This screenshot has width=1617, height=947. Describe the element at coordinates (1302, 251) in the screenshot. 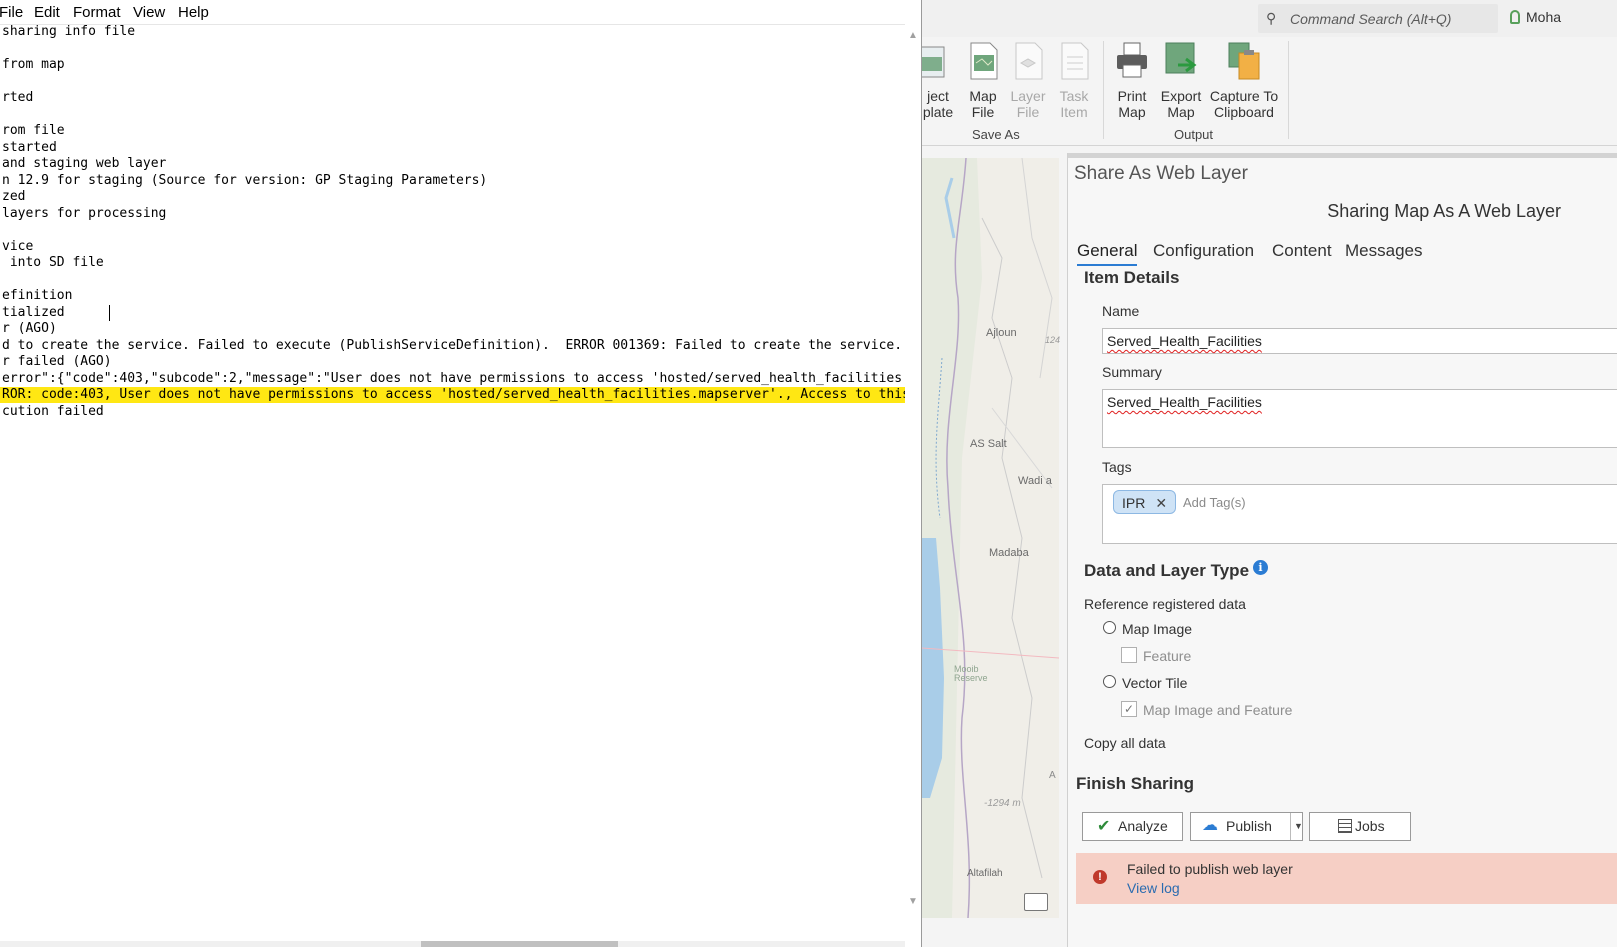

I see `tab-content: Content` at that location.